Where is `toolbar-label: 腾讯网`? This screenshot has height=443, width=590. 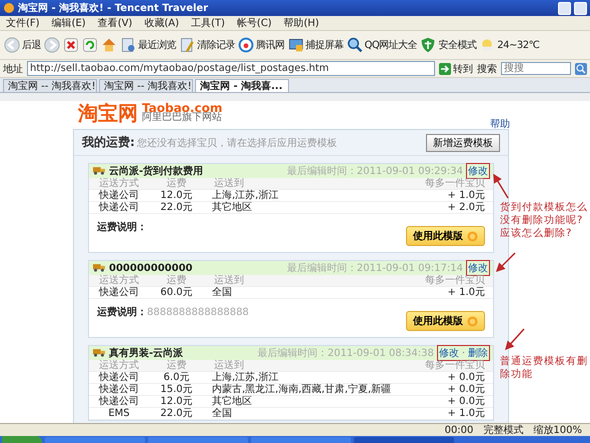
toolbar-label: 腾讯网 is located at coordinates (270, 45).